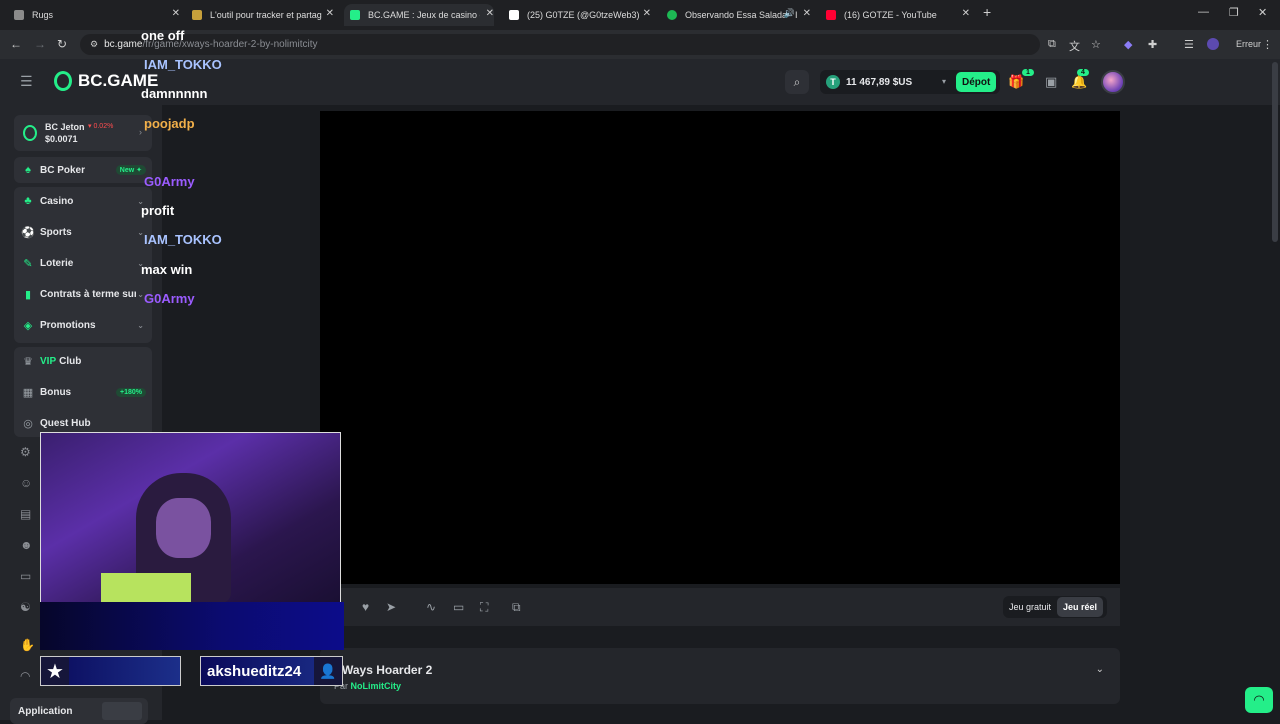 This screenshot has height=724, width=1280. I want to click on fullscreen-icon: ⛶, so click(484, 607).